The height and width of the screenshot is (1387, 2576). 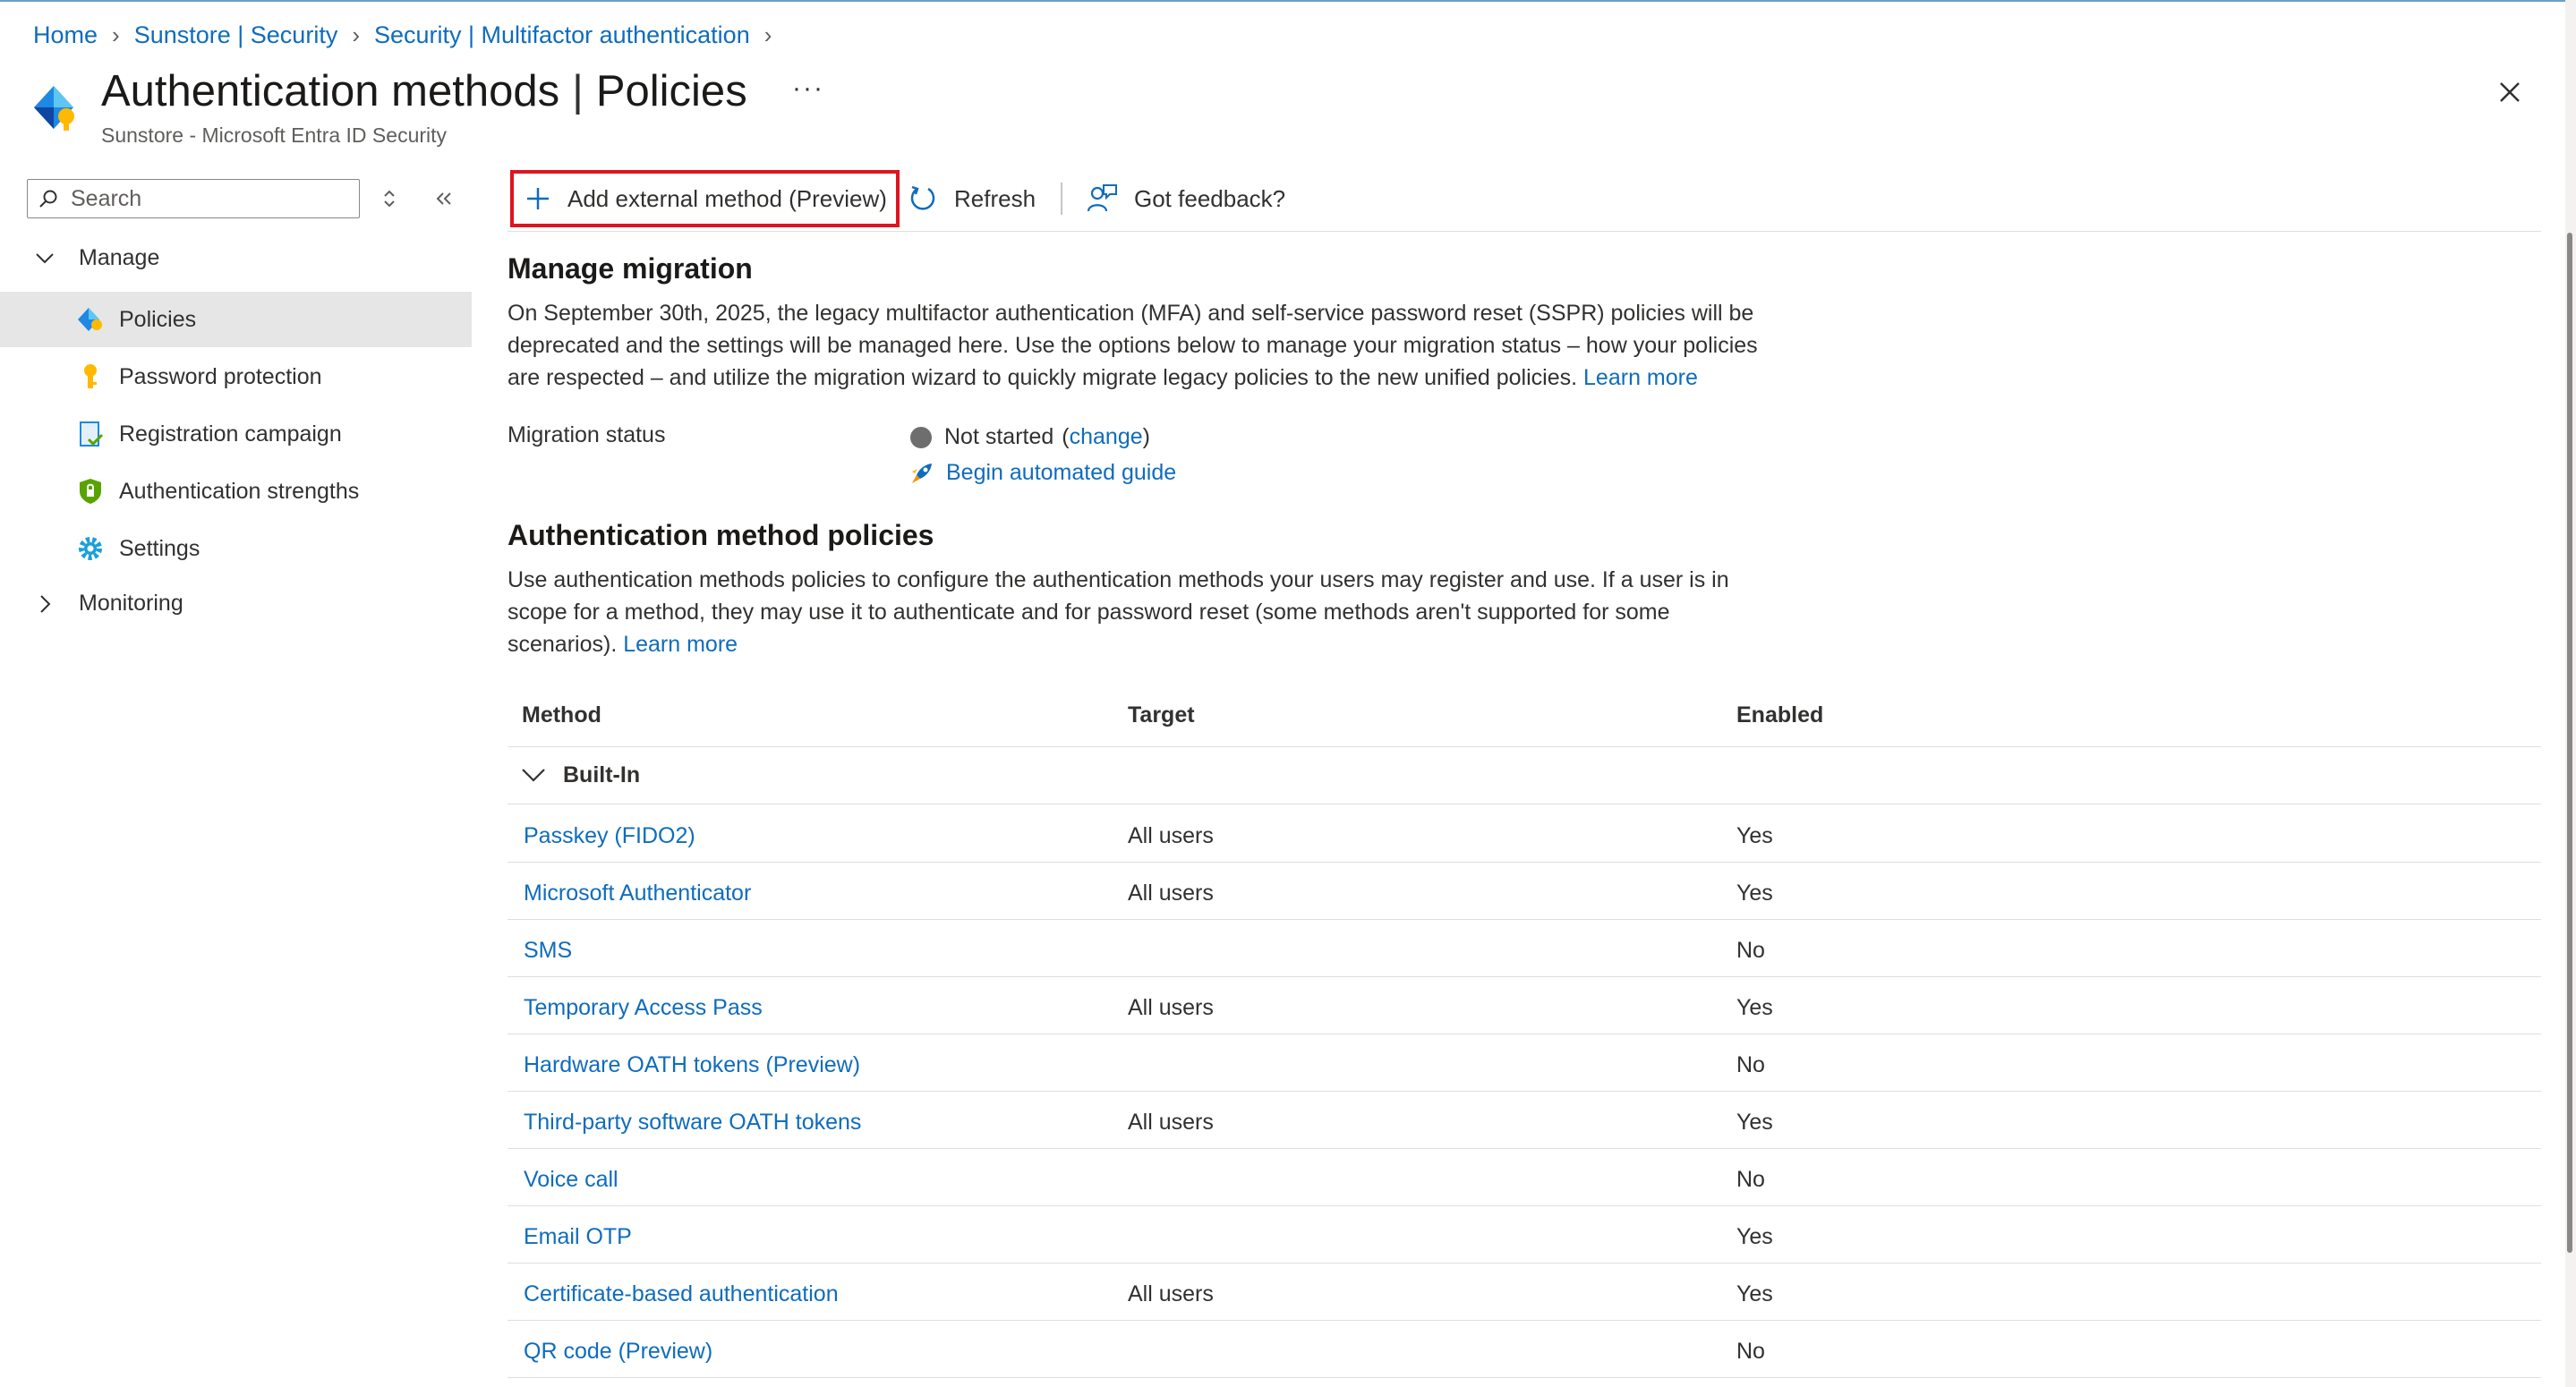 I want to click on sidebar-item-label: Policies, so click(x=158, y=319).